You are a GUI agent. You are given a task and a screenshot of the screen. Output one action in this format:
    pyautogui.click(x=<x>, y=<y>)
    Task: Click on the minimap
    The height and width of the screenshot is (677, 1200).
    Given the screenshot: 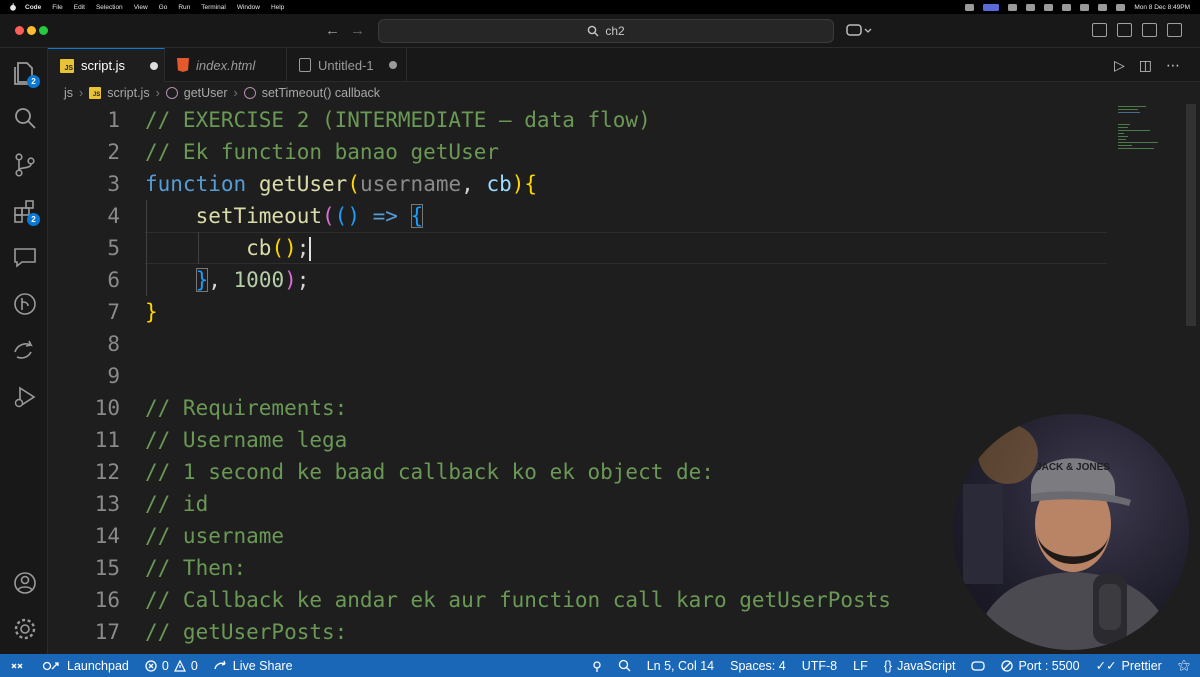 What is the action you would take?
    pyautogui.click(x=1148, y=134)
    